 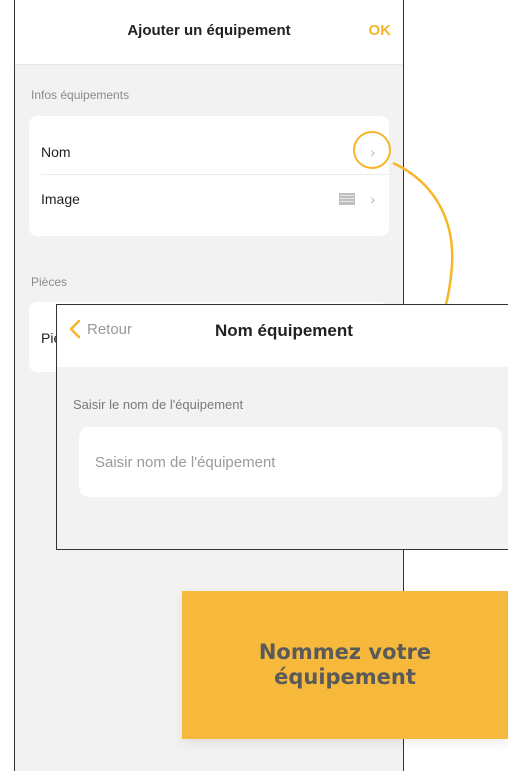 I want to click on chevron-left-icon, so click(x=75, y=329).